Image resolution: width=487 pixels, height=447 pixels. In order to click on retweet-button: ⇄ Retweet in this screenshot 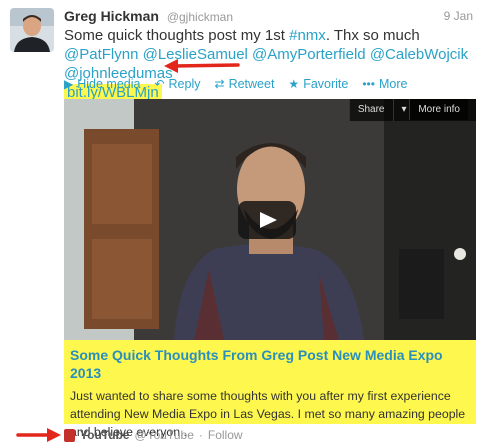, I will do `click(245, 84)`.